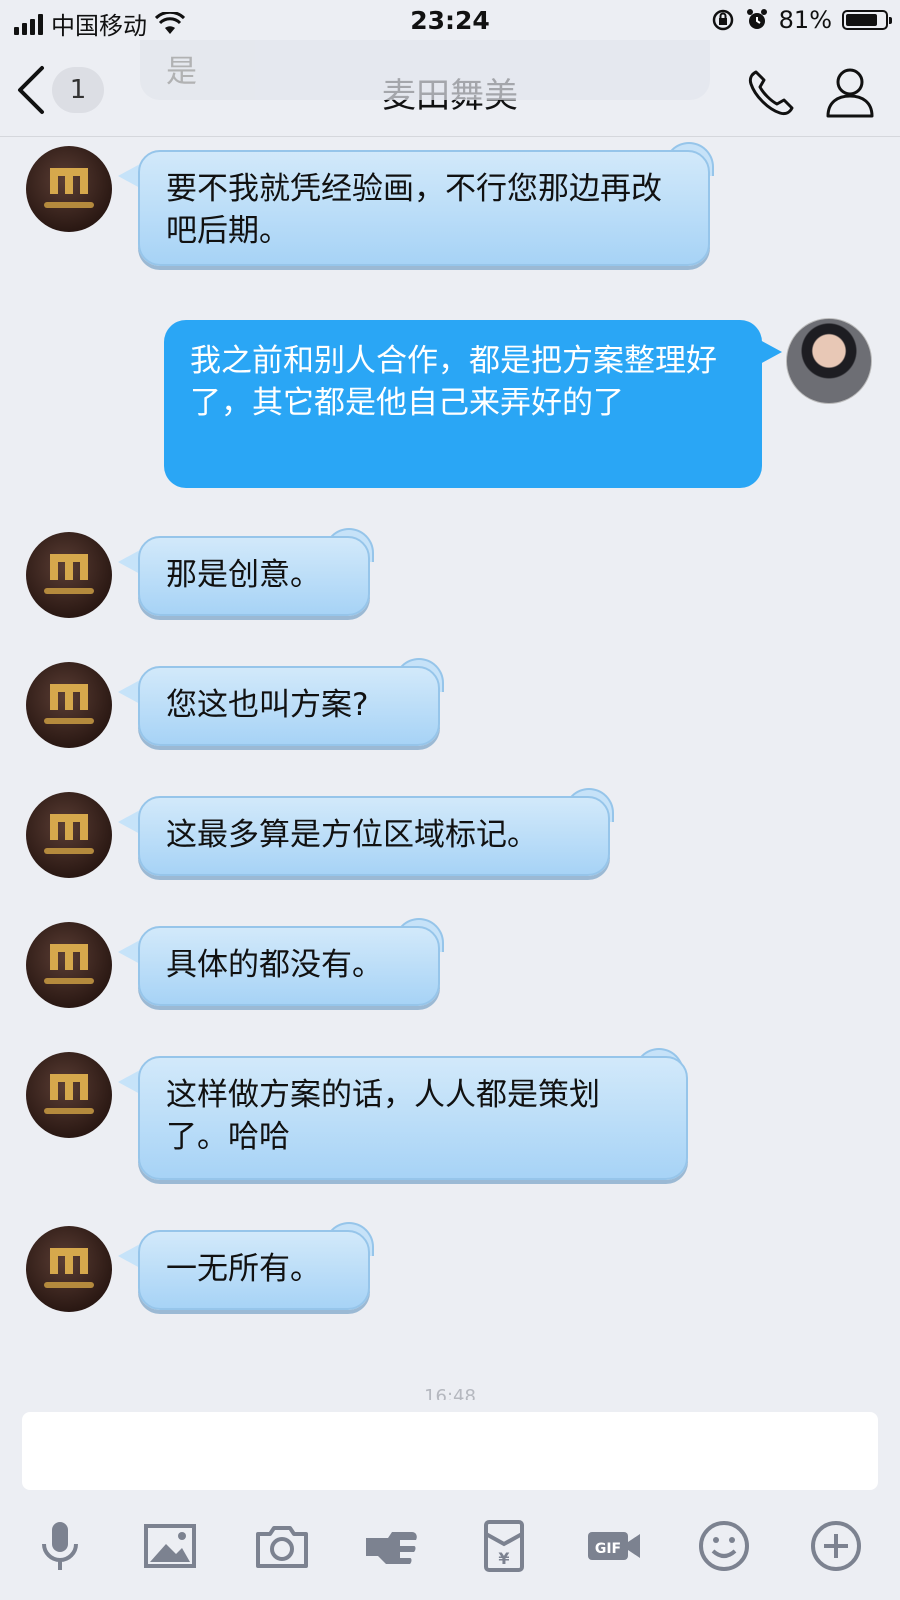 The width and height of the screenshot is (900, 1600). I want to click on status-right: 81%, so click(801, 20).